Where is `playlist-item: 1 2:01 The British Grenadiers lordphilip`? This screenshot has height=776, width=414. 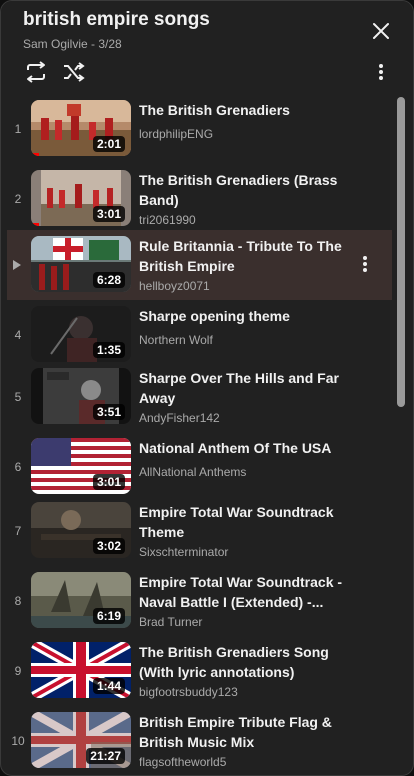 playlist-item: 1 2:01 The British Grenadiers lordphilip is located at coordinates (199, 129).